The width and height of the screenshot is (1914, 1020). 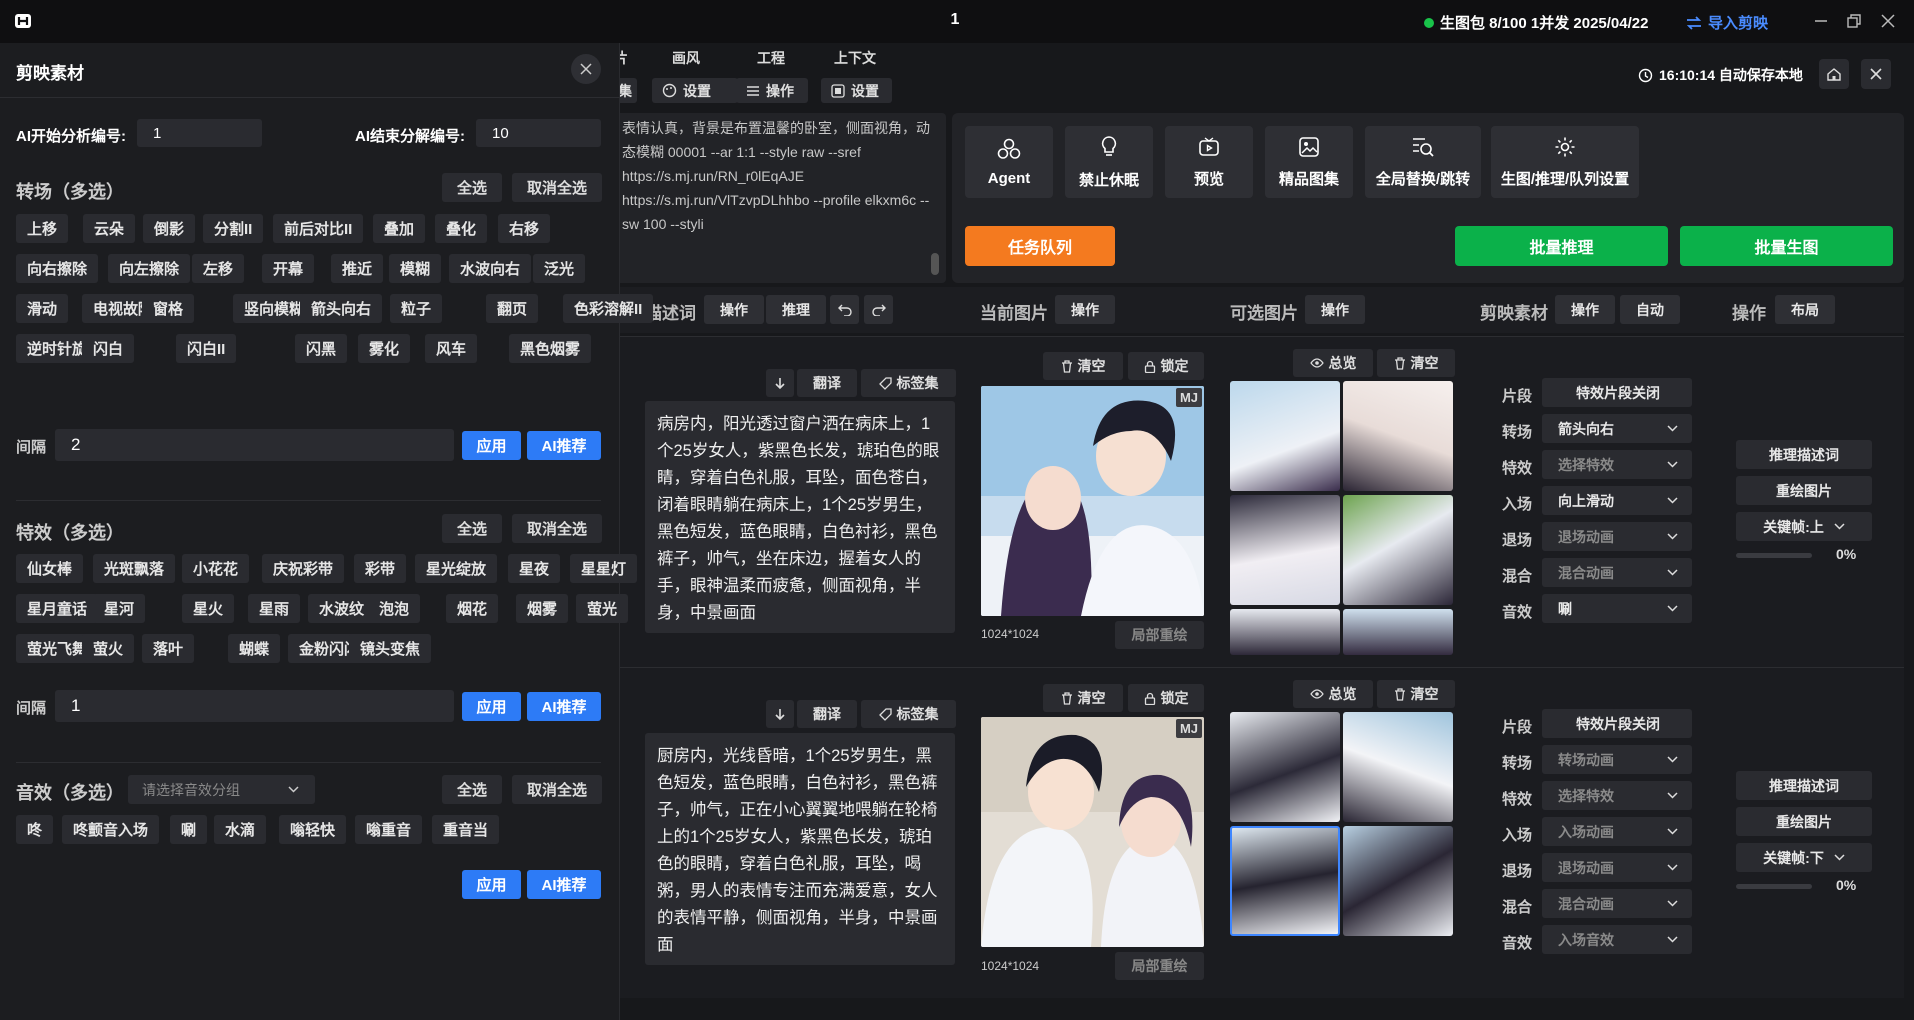 What do you see at coordinates (168, 308) in the screenshot?
I see `chip-transition: 窗格` at bounding box center [168, 308].